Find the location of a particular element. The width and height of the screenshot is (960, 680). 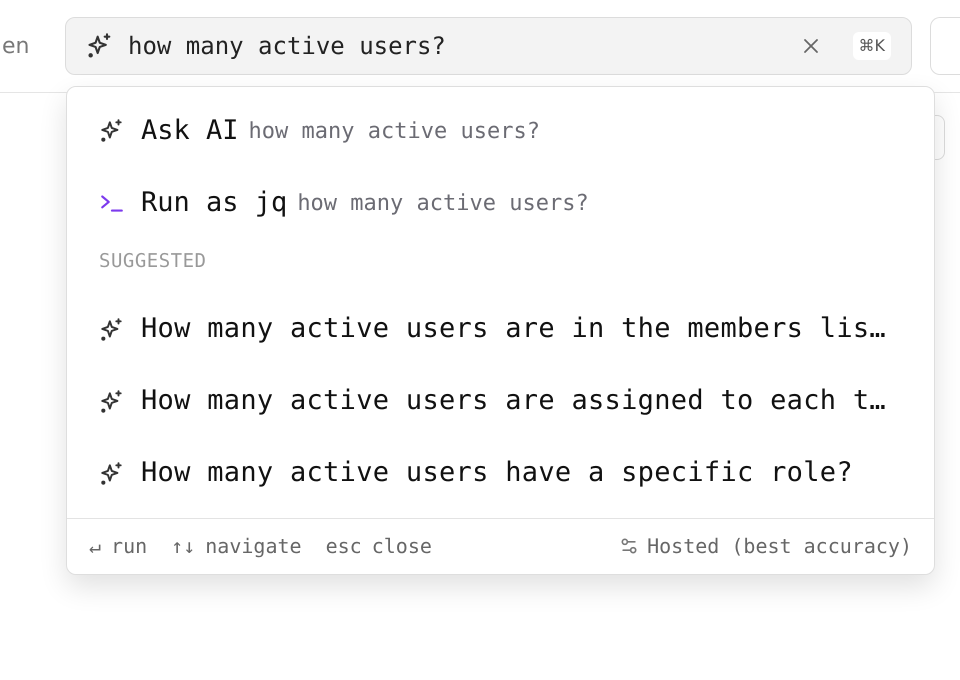

hint-label: run is located at coordinates (129, 546).